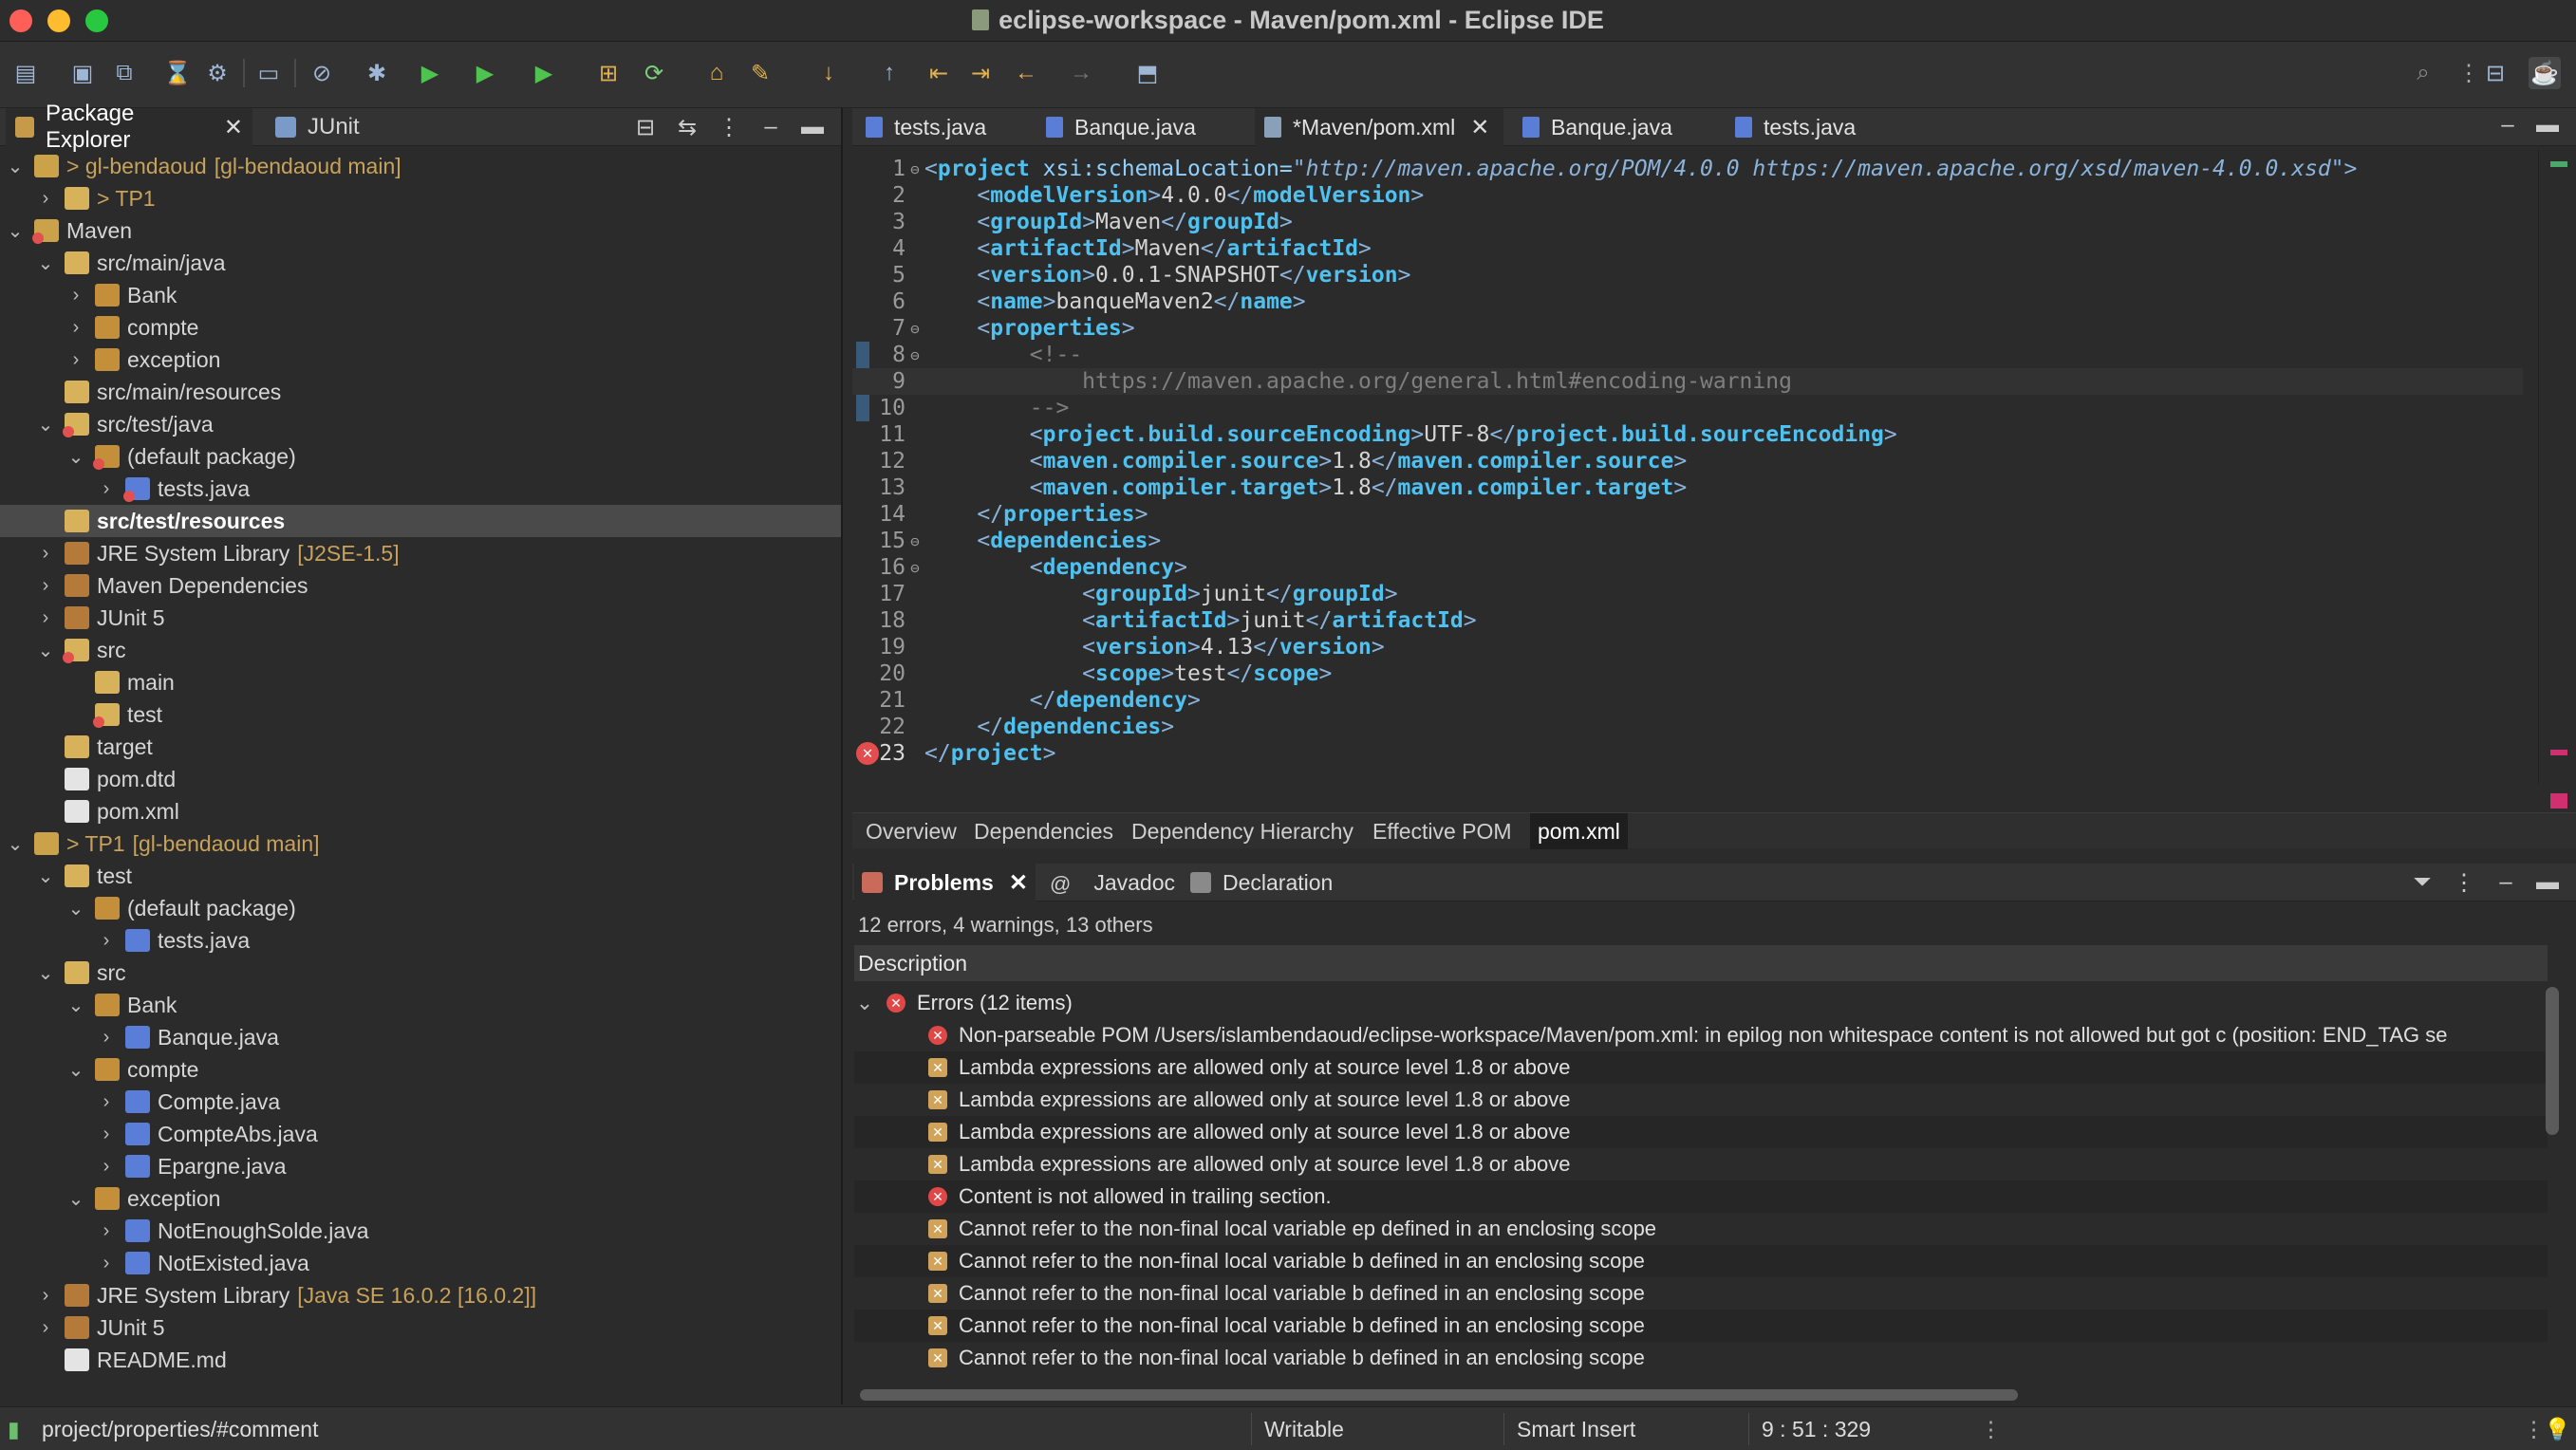 This screenshot has width=2576, height=1450. What do you see at coordinates (945, 883) in the screenshot?
I see `tab-problems: Problems ✕` at bounding box center [945, 883].